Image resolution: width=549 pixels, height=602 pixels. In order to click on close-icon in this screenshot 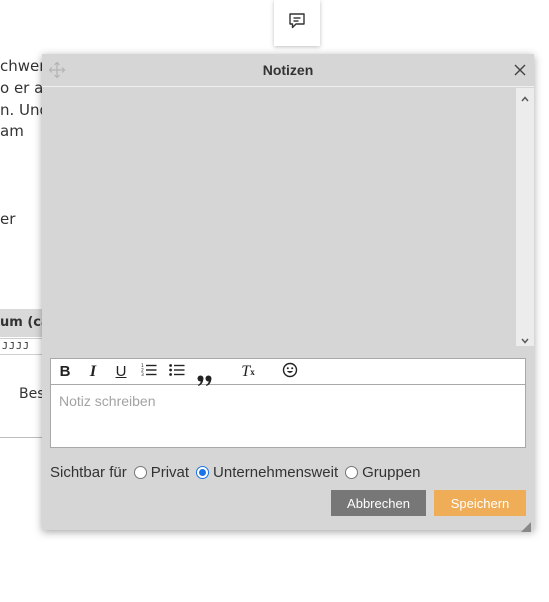, I will do `click(520, 70)`.